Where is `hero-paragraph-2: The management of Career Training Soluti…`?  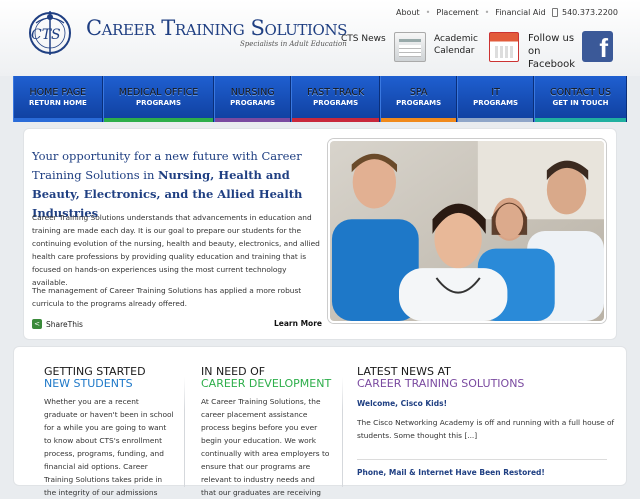 hero-paragraph-2: The management of Career Training Soluti… is located at coordinates (167, 297).